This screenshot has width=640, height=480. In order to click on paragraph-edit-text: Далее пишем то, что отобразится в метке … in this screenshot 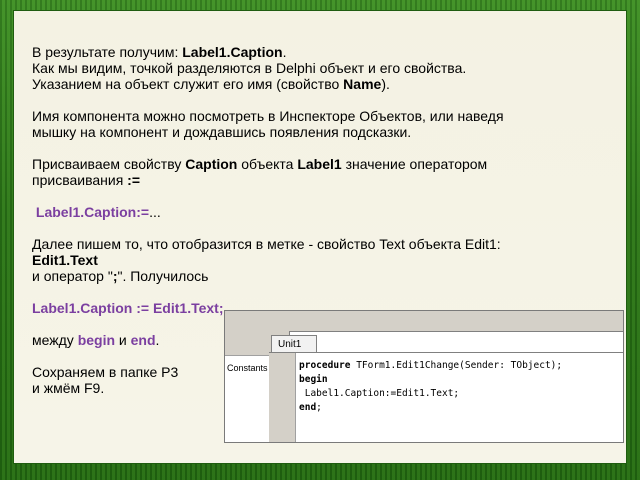, I will do `click(322, 260)`.